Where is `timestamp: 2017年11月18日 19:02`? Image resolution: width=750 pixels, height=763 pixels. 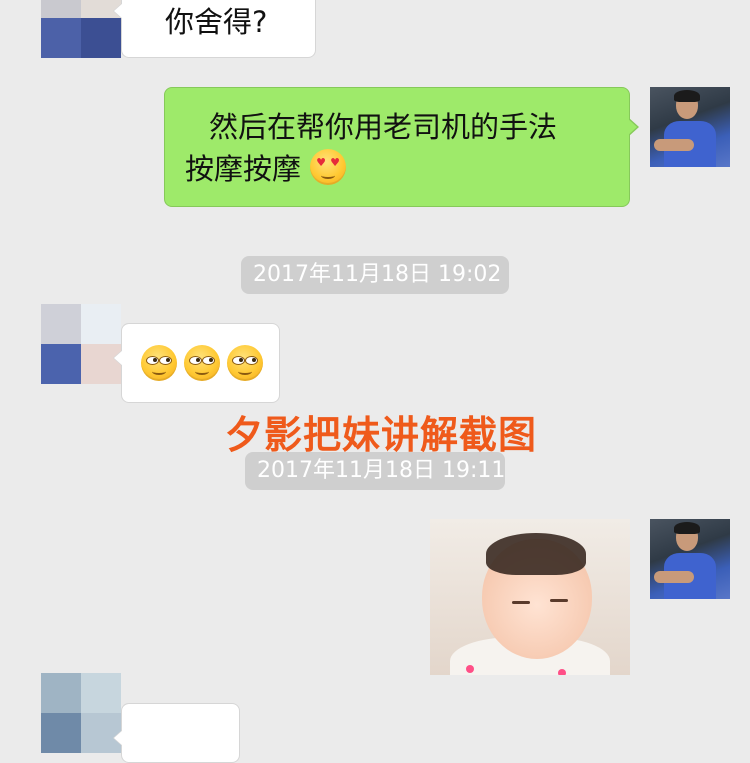
timestamp: 2017年11月18日 19:02 is located at coordinates (375, 275).